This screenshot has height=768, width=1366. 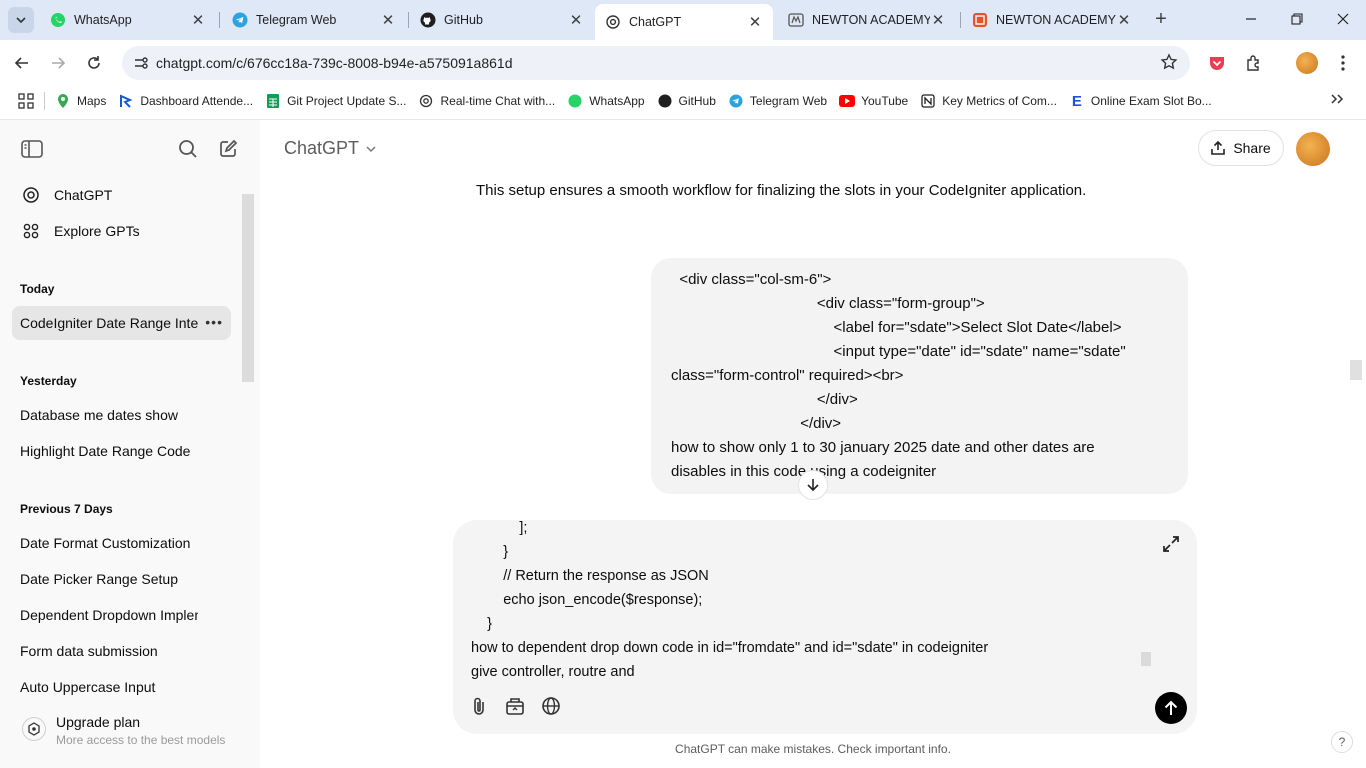 What do you see at coordinates (408, 20) in the screenshot?
I see `tab-divider` at bounding box center [408, 20].